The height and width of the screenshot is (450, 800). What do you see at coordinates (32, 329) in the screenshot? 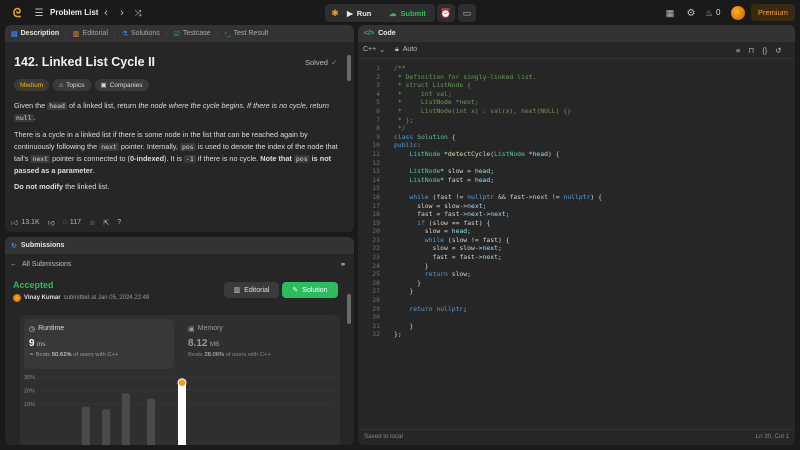
I see `clock-icon: ◷` at bounding box center [32, 329].